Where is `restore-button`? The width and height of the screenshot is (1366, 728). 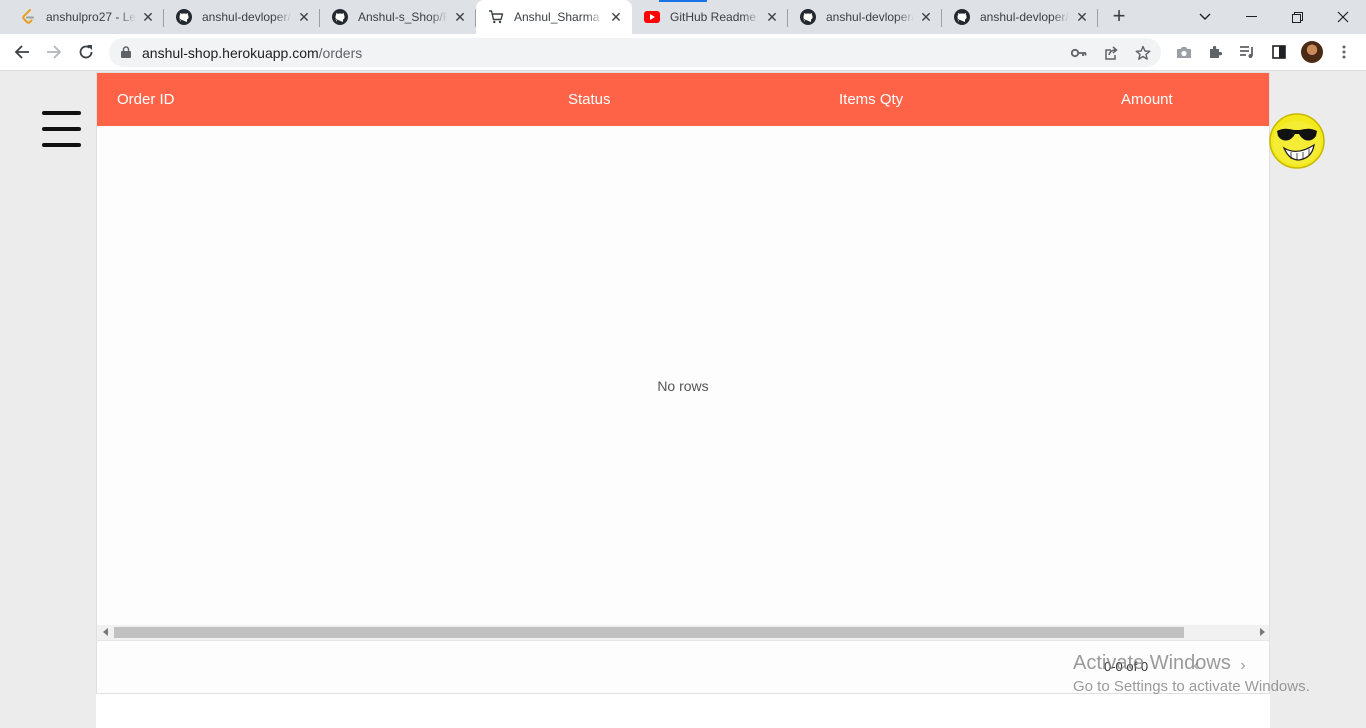 restore-button is located at coordinates (1297, 17).